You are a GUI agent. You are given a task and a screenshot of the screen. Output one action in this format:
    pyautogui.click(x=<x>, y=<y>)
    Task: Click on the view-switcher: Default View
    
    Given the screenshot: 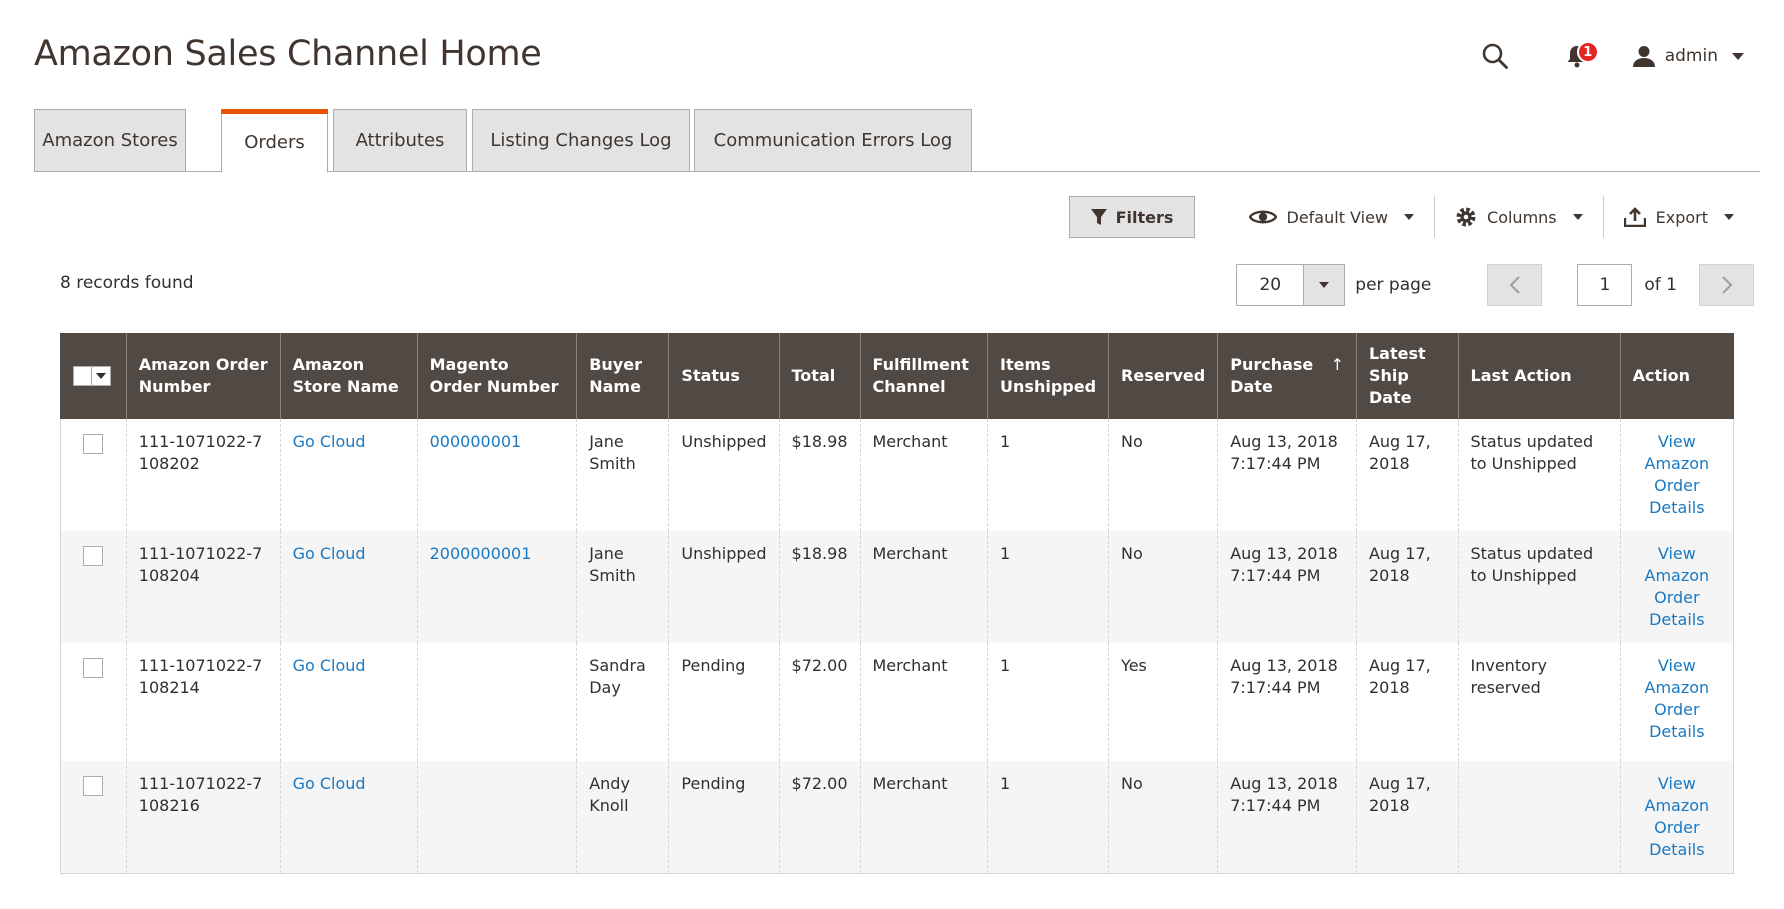 What is the action you would take?
    pyautogui.click(x=1332, y=217)
    